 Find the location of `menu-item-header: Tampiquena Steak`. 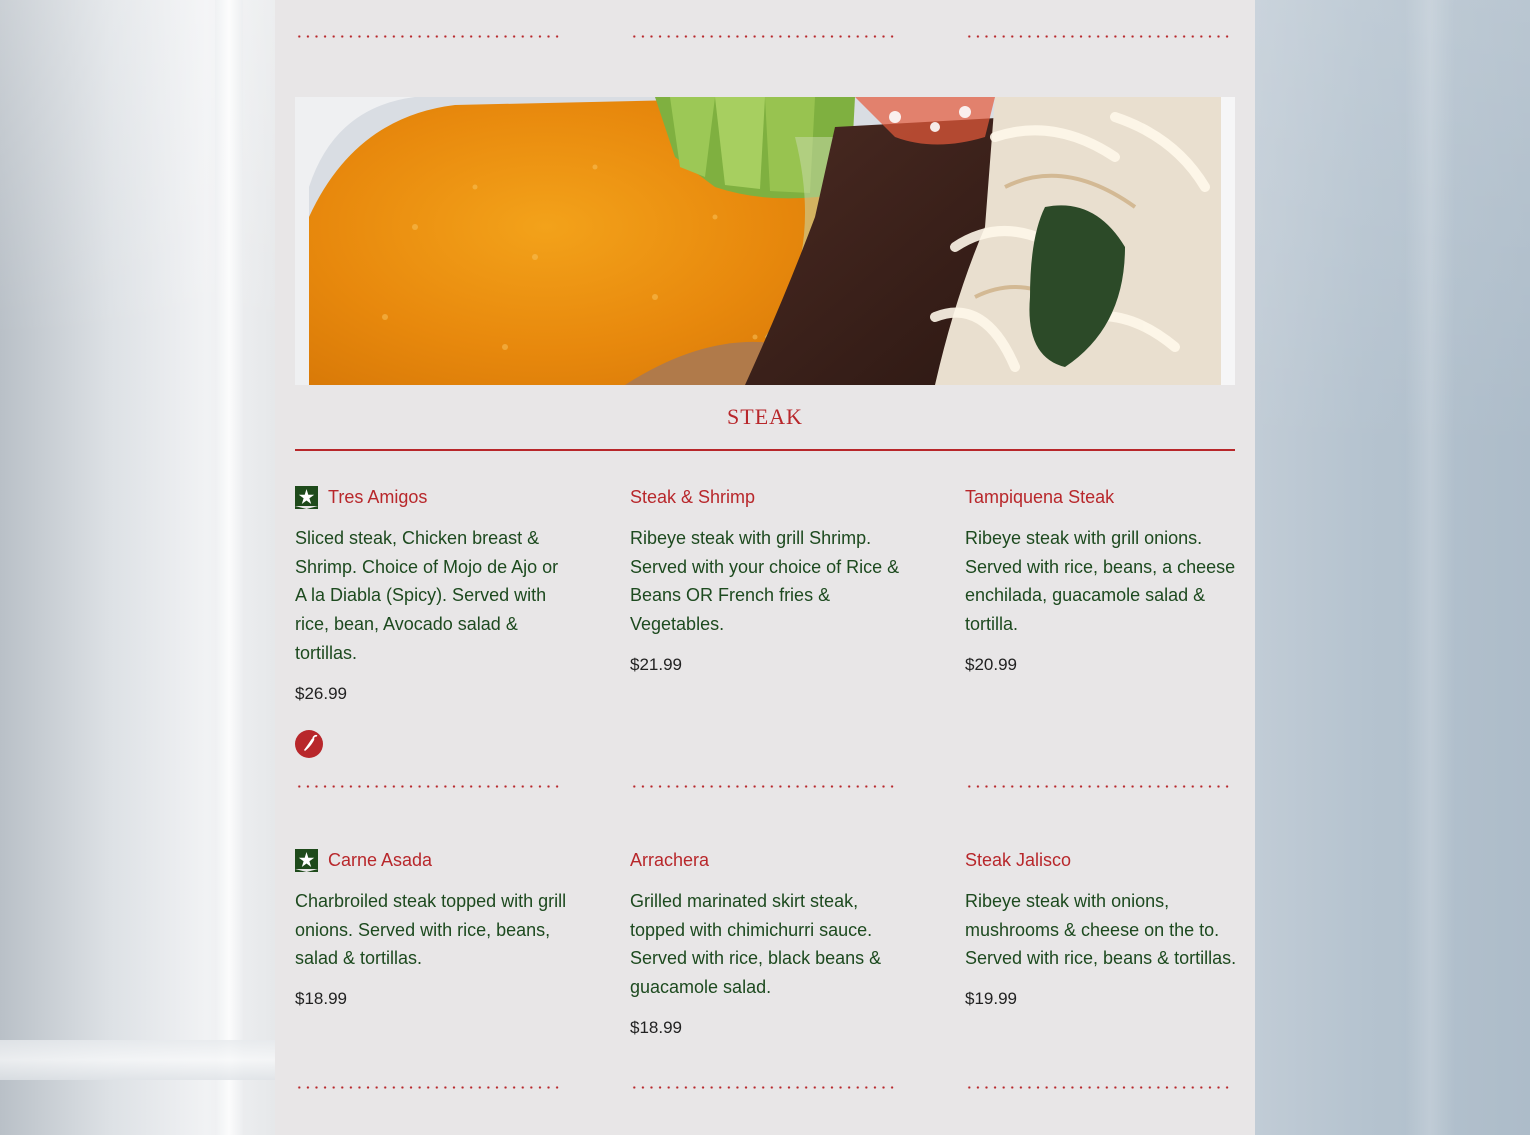

menu-item-header: Tampiquena Steak is located at coordinates (1102, 497).